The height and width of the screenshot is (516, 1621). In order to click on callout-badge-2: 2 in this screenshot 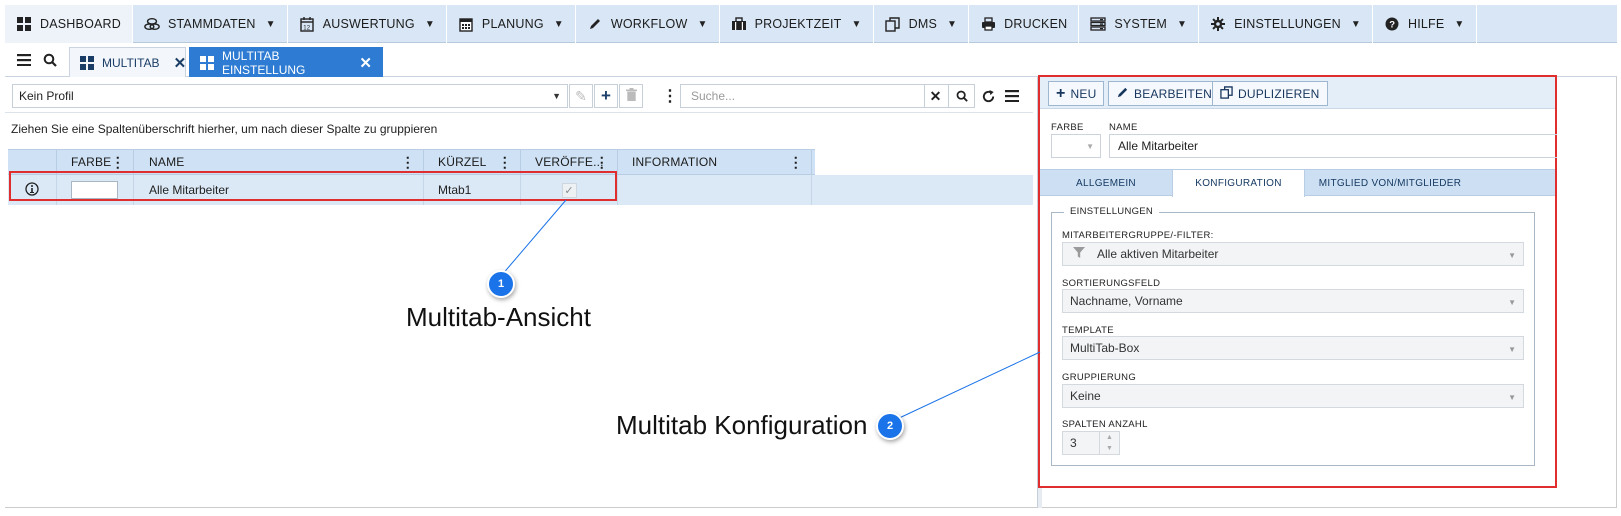, I will do `click(890, 426)`.